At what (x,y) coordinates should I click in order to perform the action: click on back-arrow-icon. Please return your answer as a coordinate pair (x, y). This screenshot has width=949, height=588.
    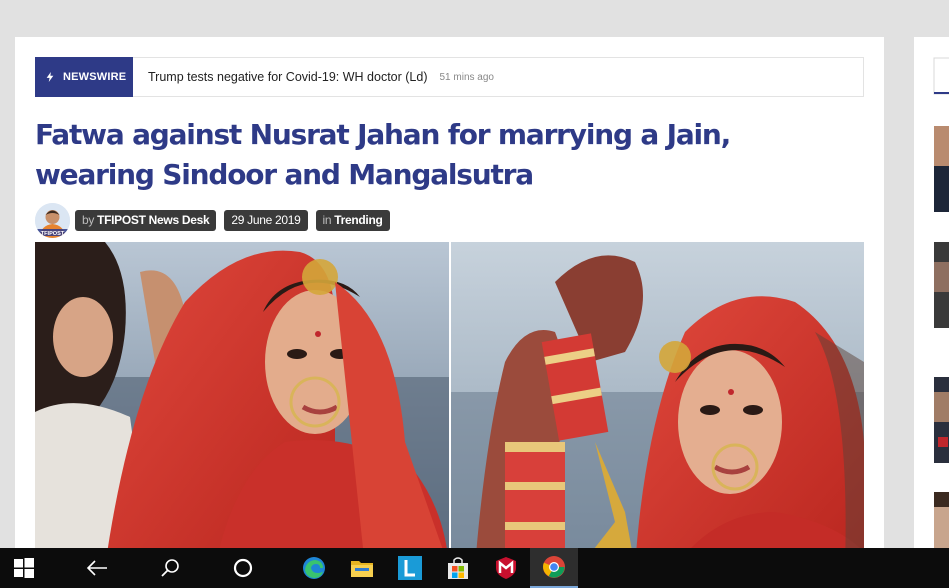
    Looking at the image, I should click on (96, 568).